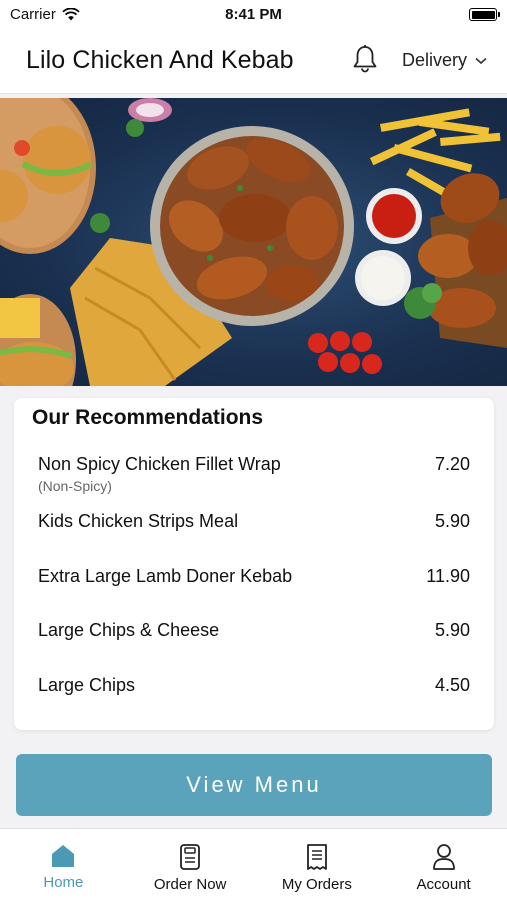 The image size is (507, 900). Describe the element at coordinates (484, 14) in the screenshot. I see `battery-icon` at that location.